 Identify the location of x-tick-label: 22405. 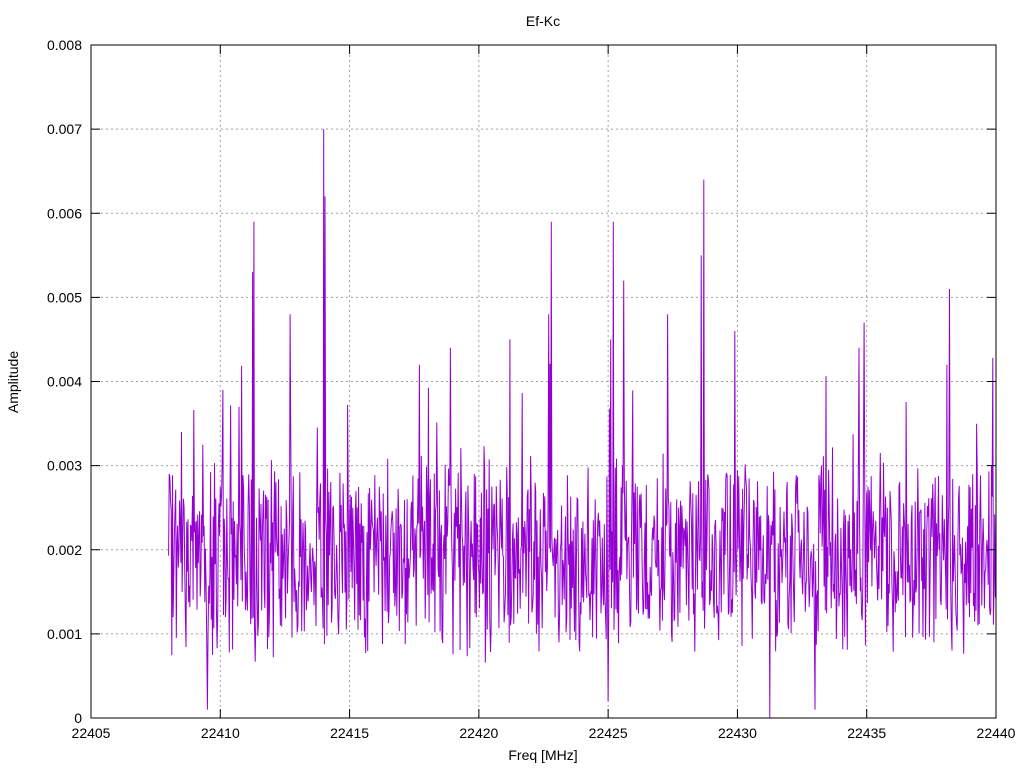
(91, 733).